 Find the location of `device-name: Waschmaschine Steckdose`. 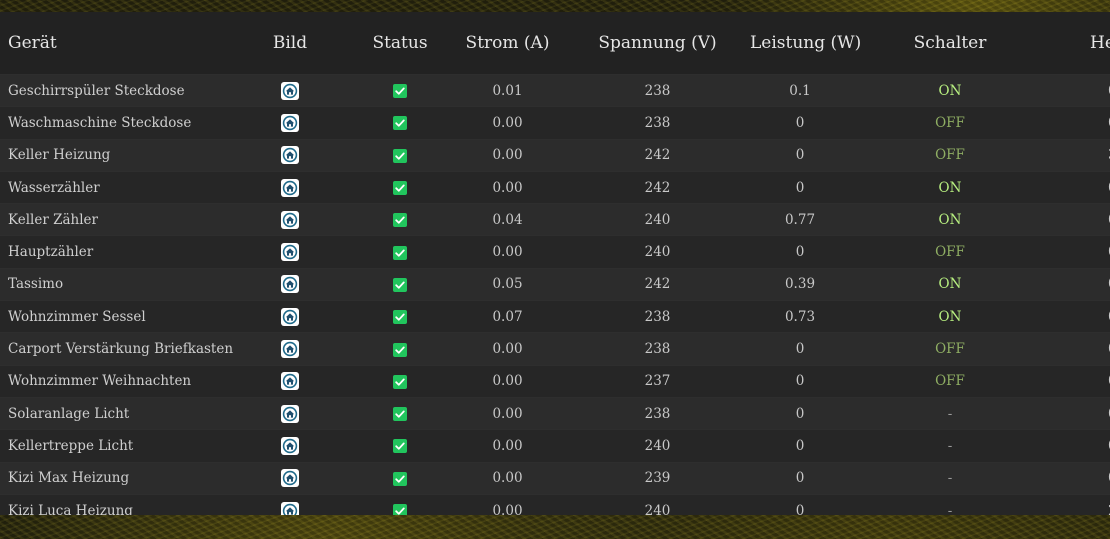

device-name: Waschmaschine Steckdose is located at coordinates (115, 123).